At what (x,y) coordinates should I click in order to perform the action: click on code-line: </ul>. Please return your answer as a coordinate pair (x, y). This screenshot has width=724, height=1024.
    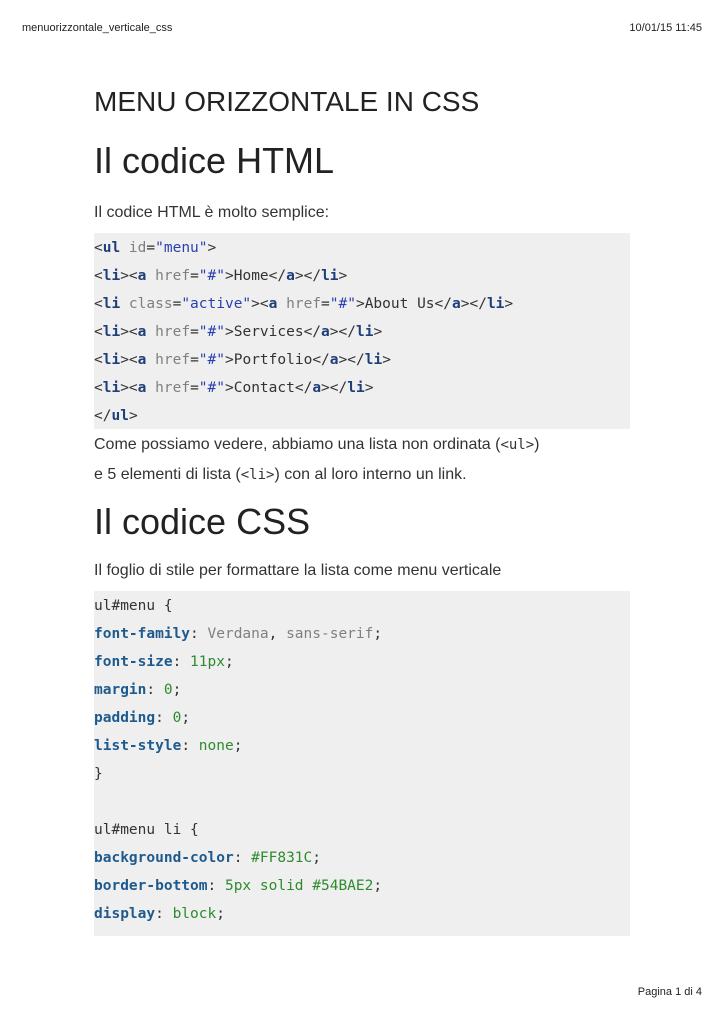
    Looking at the image, I should click on (116, 416).